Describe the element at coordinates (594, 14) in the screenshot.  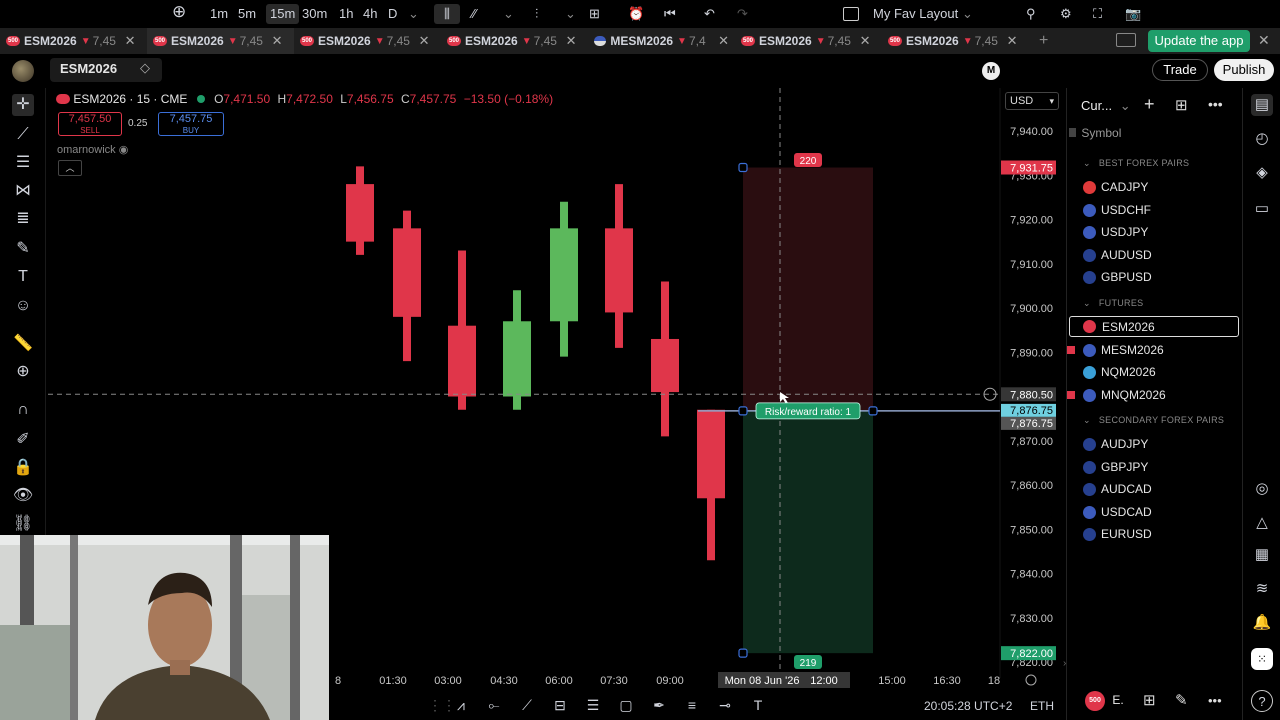
I see `layouts-grid-icon: ⊞` at that location.